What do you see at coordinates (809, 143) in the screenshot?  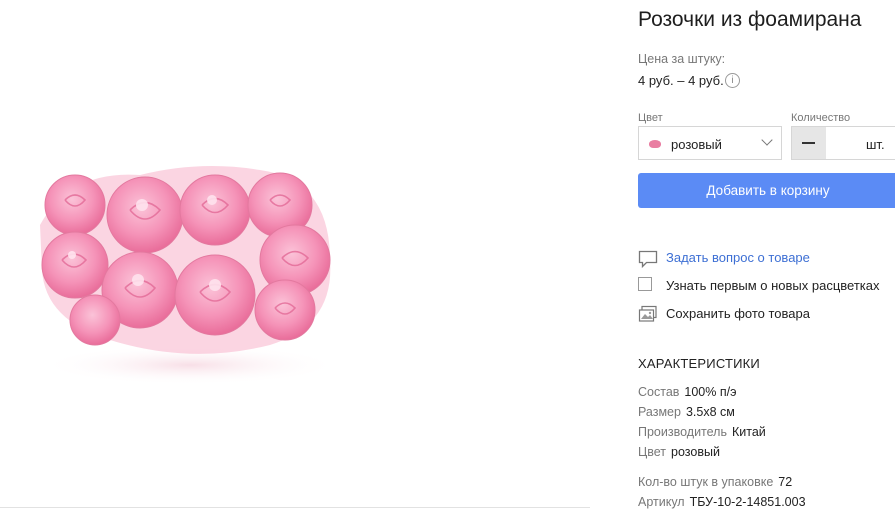 I see `decrease-quantity-button` at bounding box center [809, 143].